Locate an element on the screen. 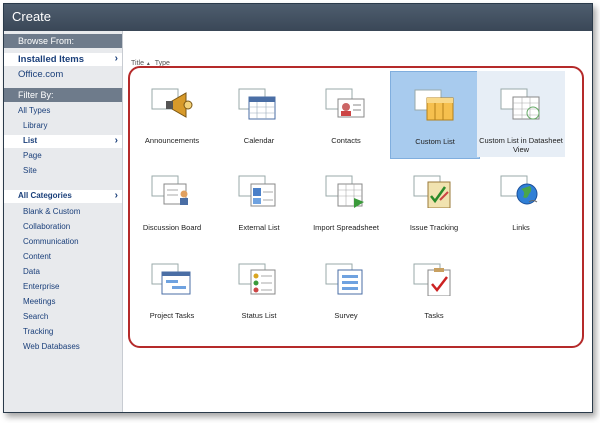  template-tile-import-spreadsheet: Import Spreadsheet is located at coordinates (346, 201).